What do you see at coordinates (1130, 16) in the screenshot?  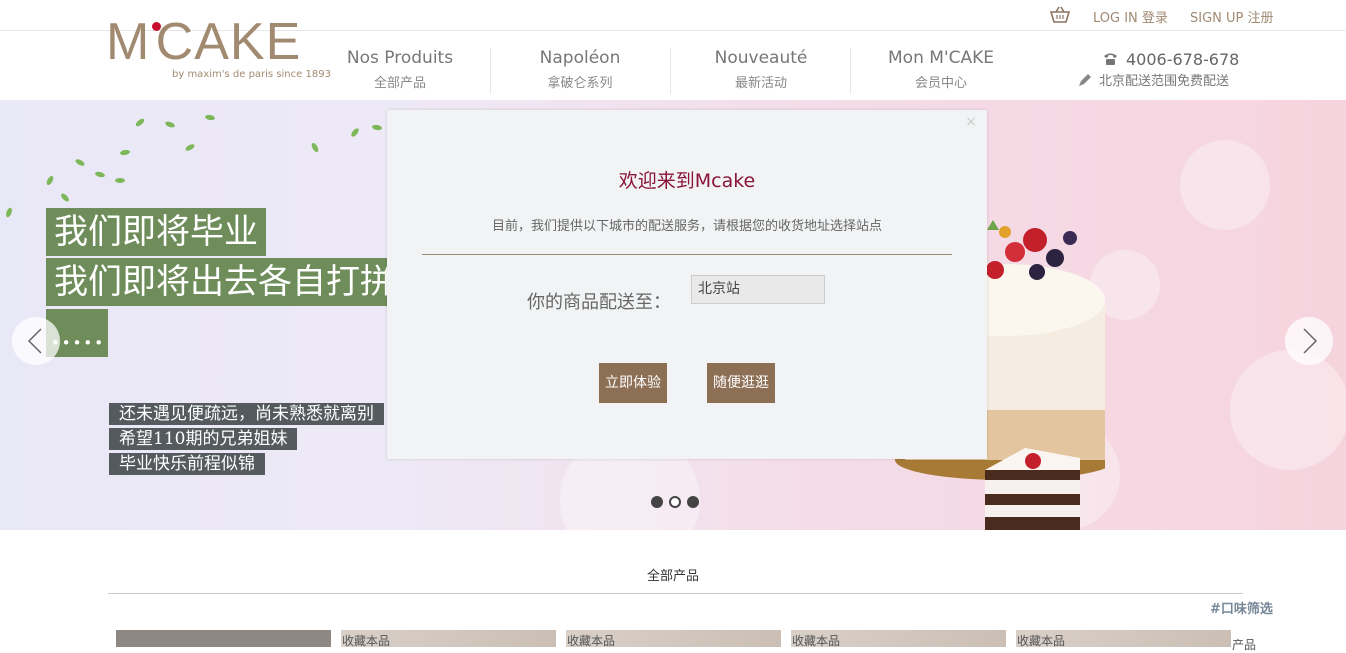 I see `login-link: LOG IN 登录` at bounding box center [1130, 16].